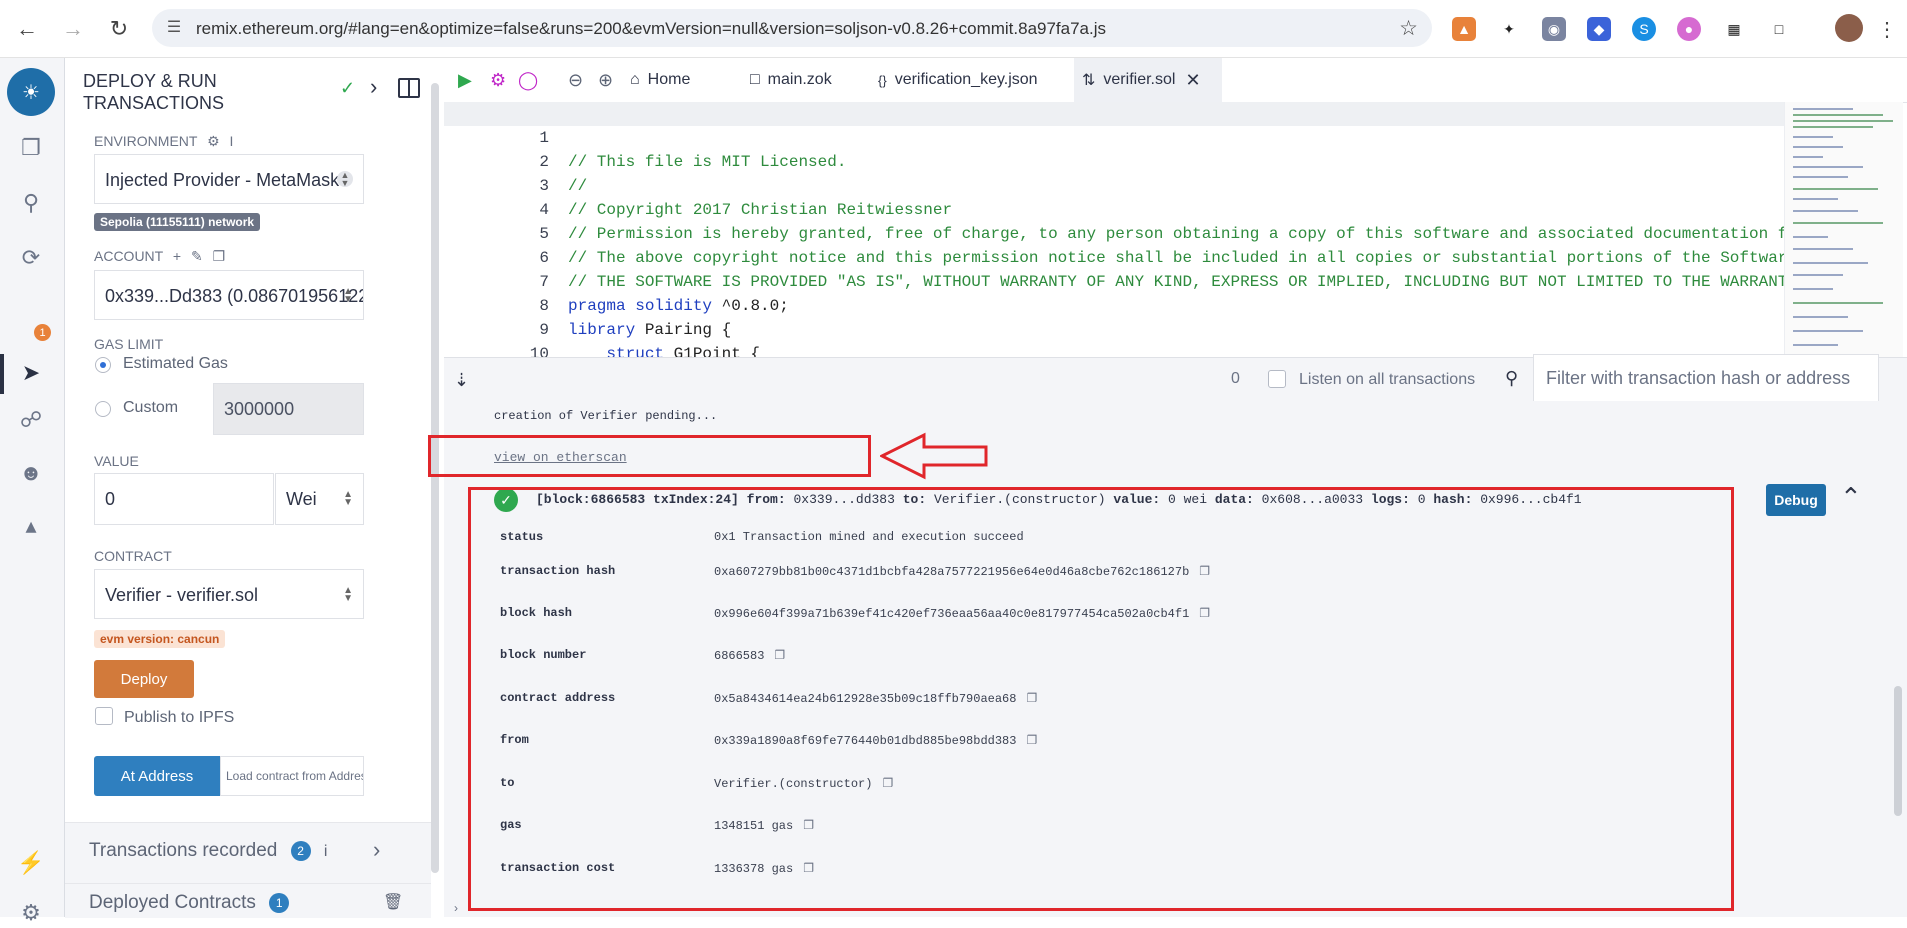 This screenshot has width=1907, height=928. I want to click on tab-home: ⌂ Home, so click(680, 80).